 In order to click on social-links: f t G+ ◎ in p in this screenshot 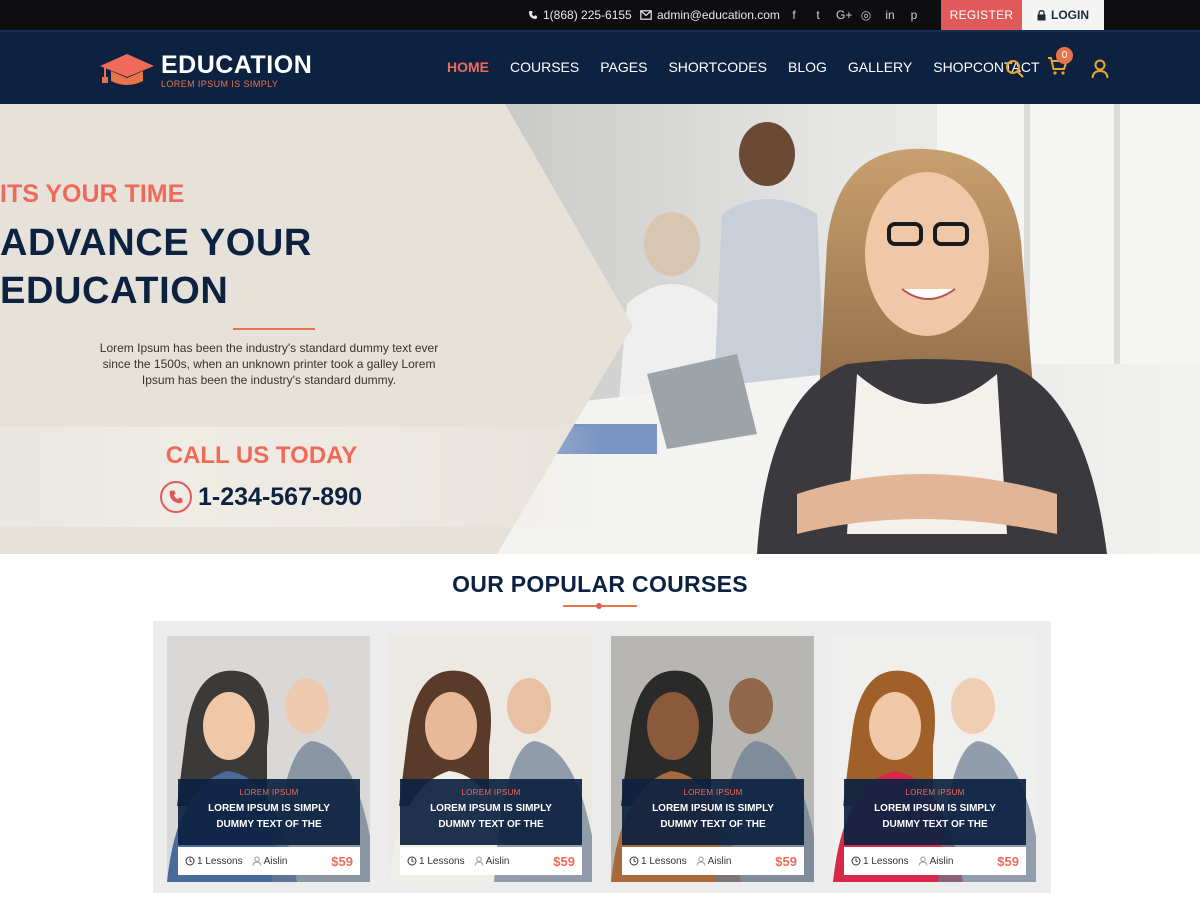, I will do `click(854, 15)`.